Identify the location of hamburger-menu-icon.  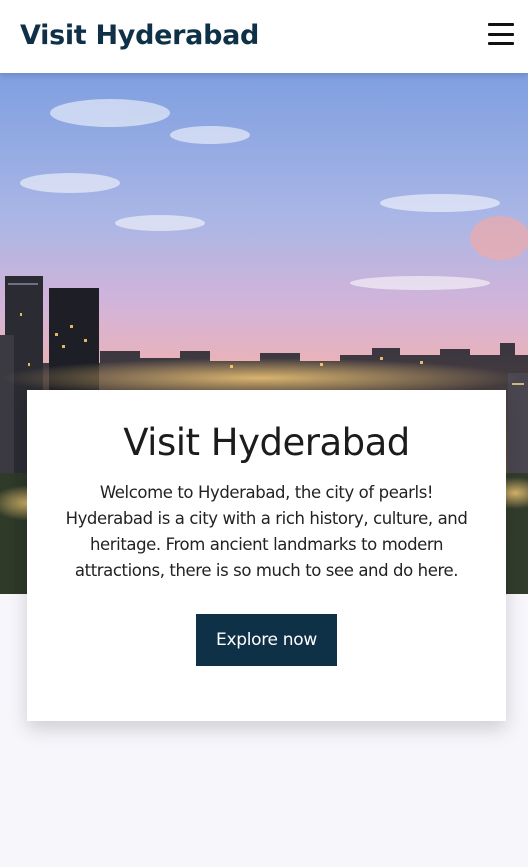
(501, 34).